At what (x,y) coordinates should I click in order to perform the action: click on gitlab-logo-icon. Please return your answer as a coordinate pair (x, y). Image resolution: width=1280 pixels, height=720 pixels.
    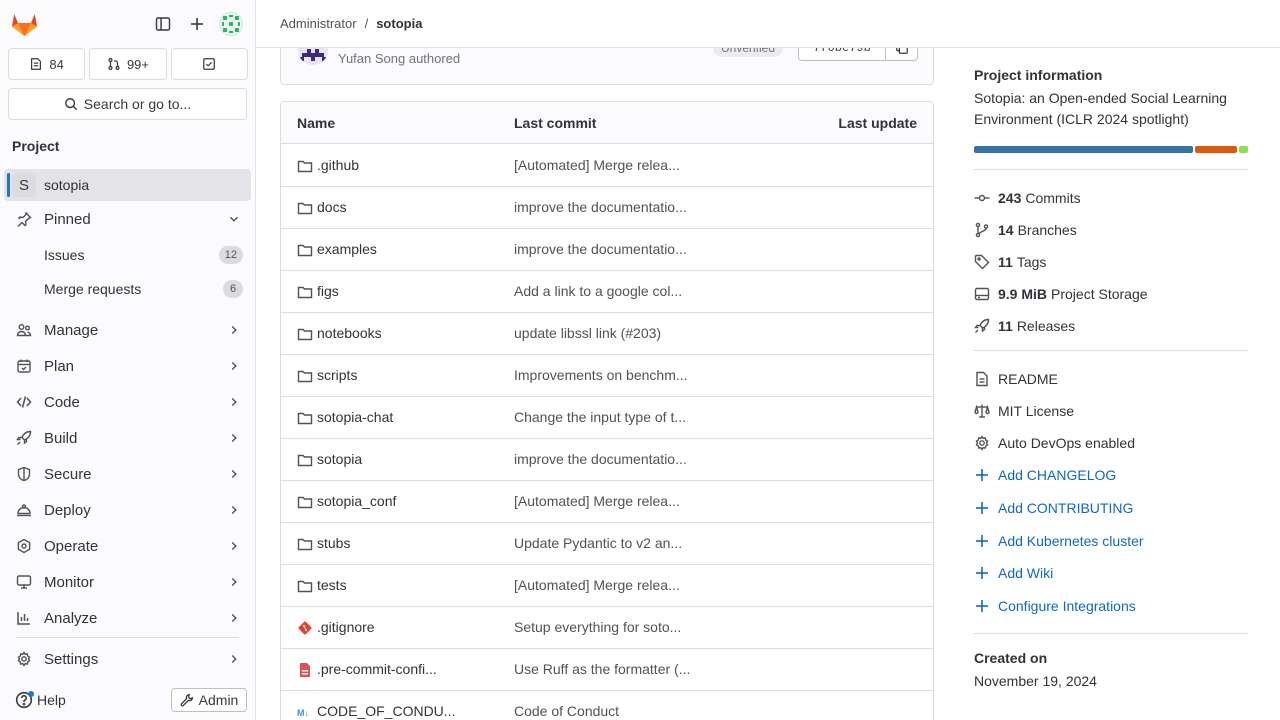
    Looking at the image, I should click on (24, 24).